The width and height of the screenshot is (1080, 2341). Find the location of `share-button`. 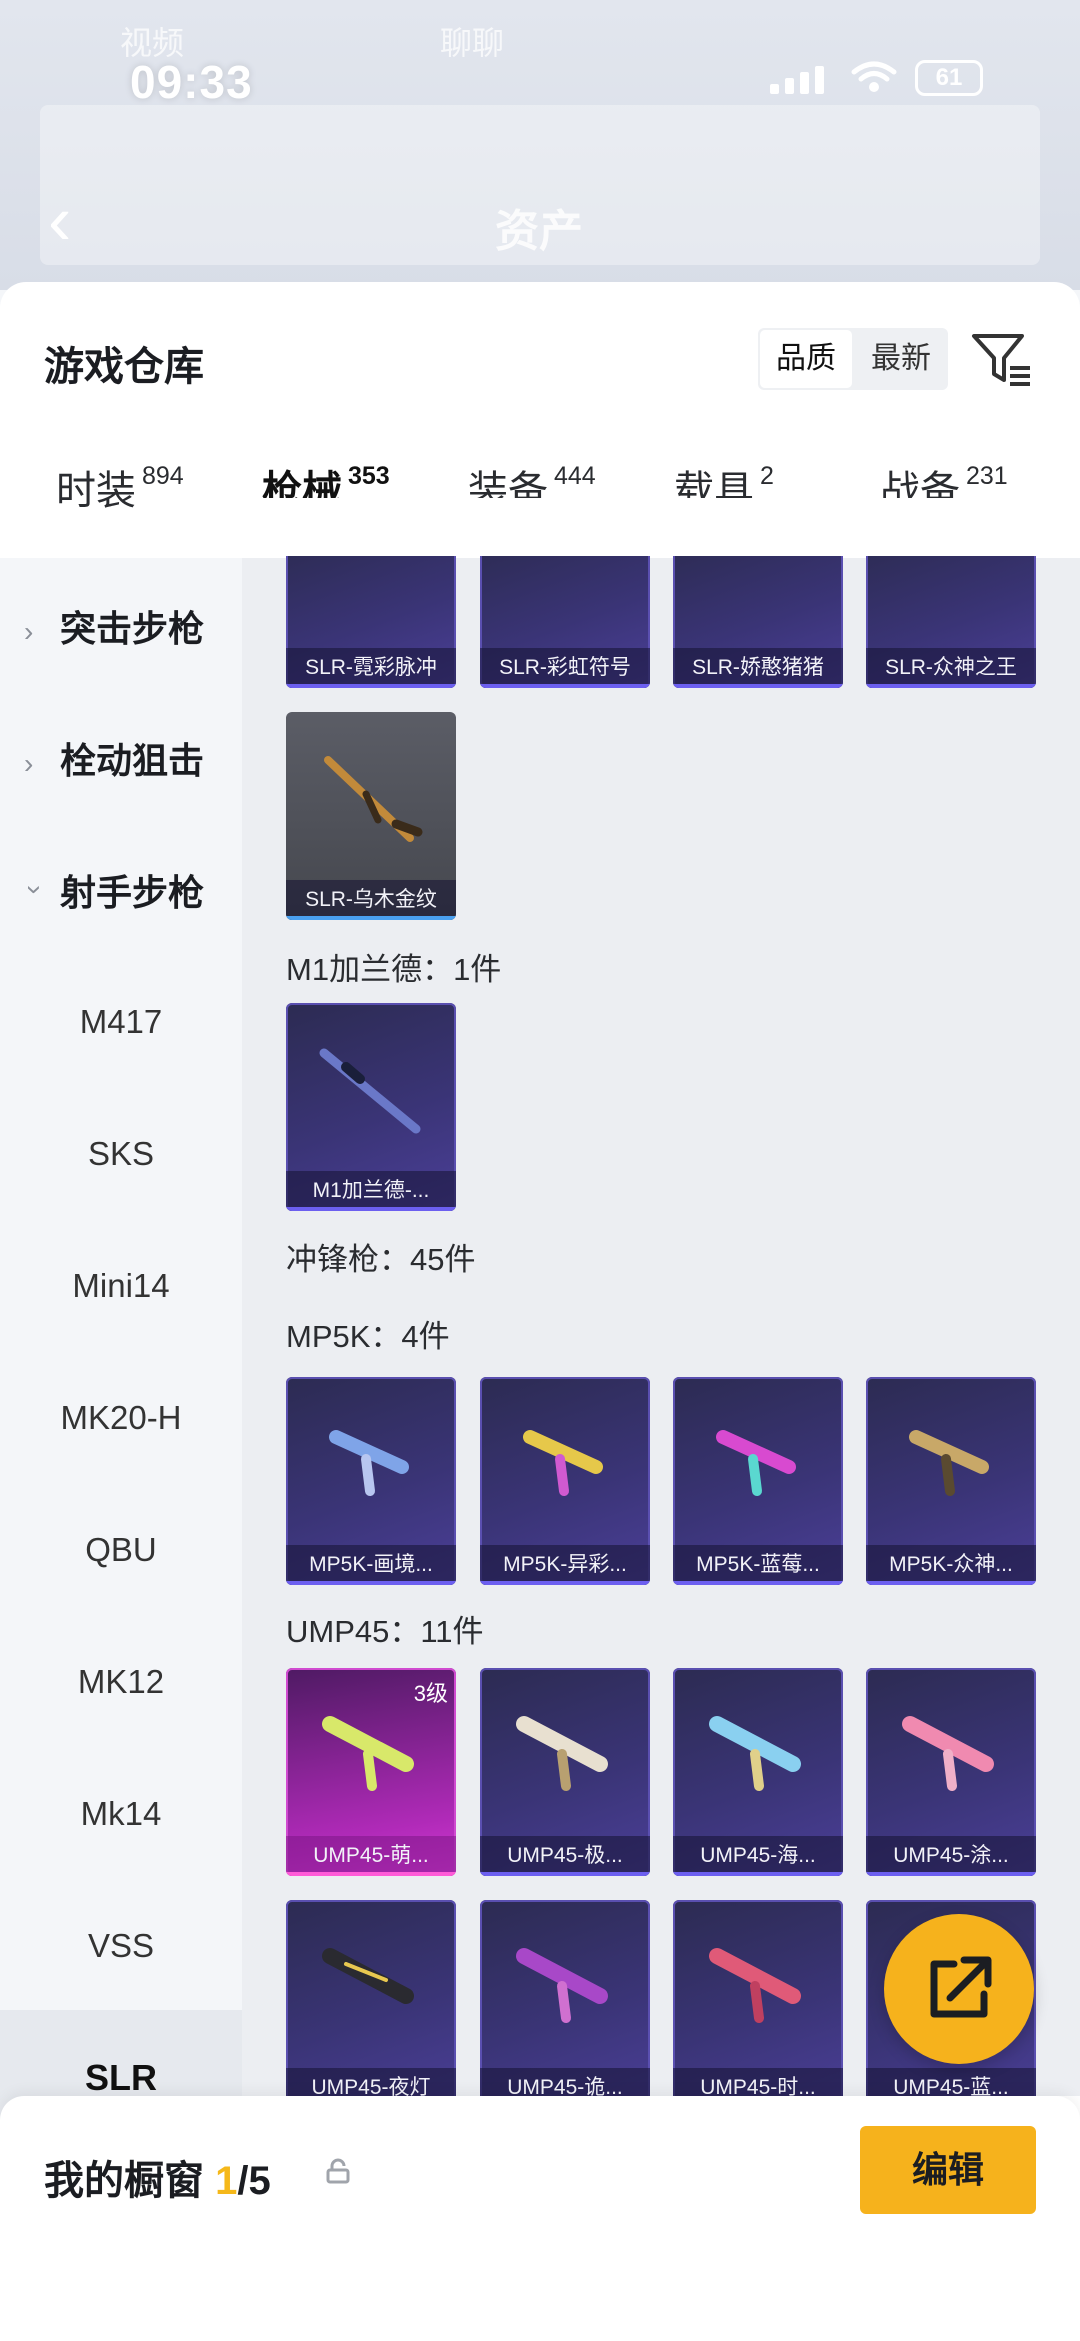

share-button is located at coordinates (959, 1989).